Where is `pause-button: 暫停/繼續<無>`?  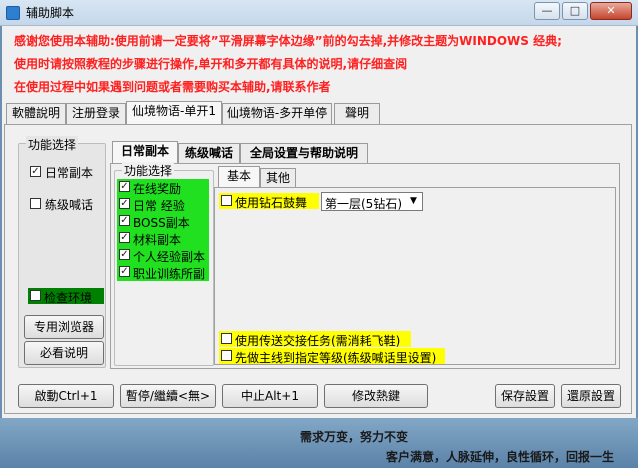
pause-button: 暫停/繼續<無> is located at coordinates (168, 396).